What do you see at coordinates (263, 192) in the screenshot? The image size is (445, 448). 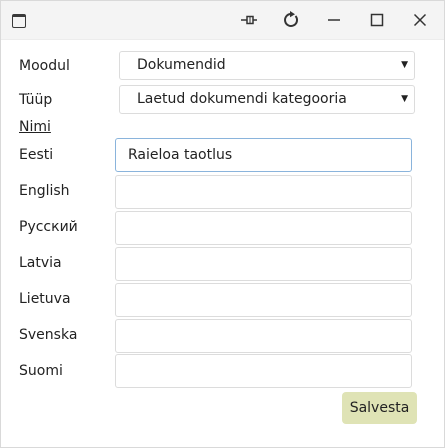 I see `name-input-english` at bounding box center [263, 192].